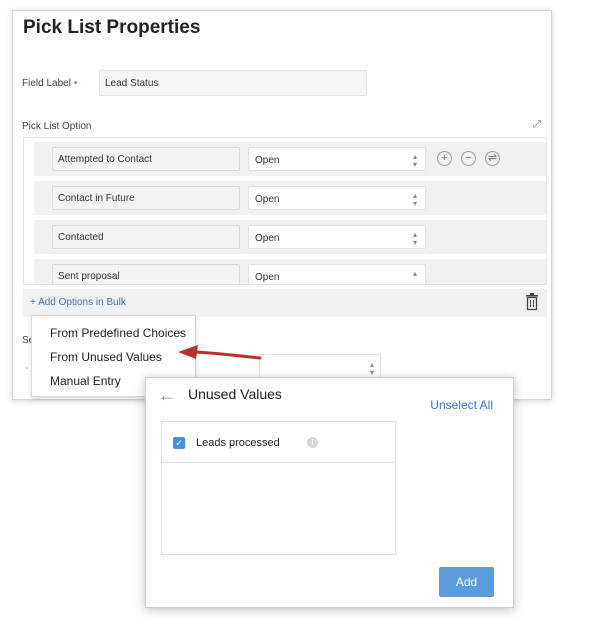 Image resolution: width=597 pixels, height=636 pixels. What do you see at coordinates (167, 395) in the screenshot?
I see `back-arrow-icon: ←` at bounding box center [167, 395].